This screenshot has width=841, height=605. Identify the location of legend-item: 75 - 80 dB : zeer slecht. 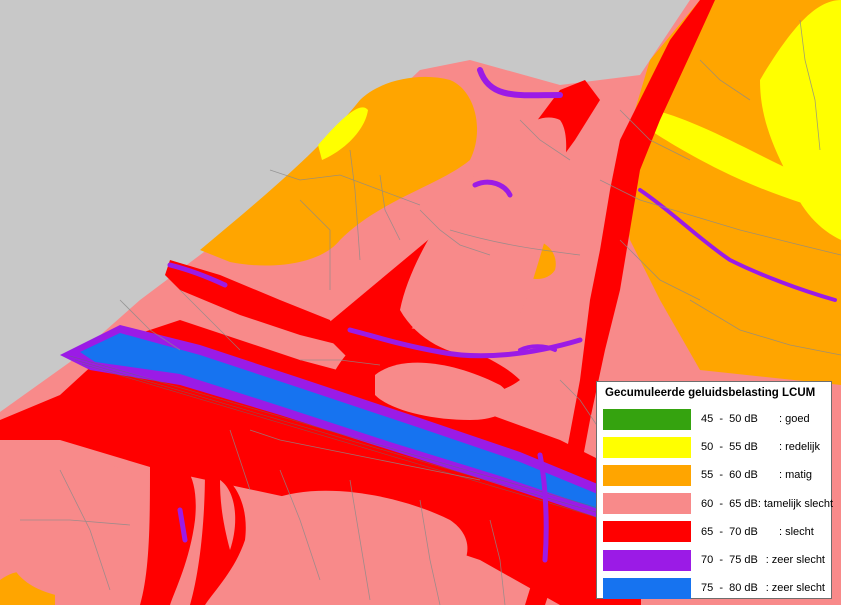
(714, 588).